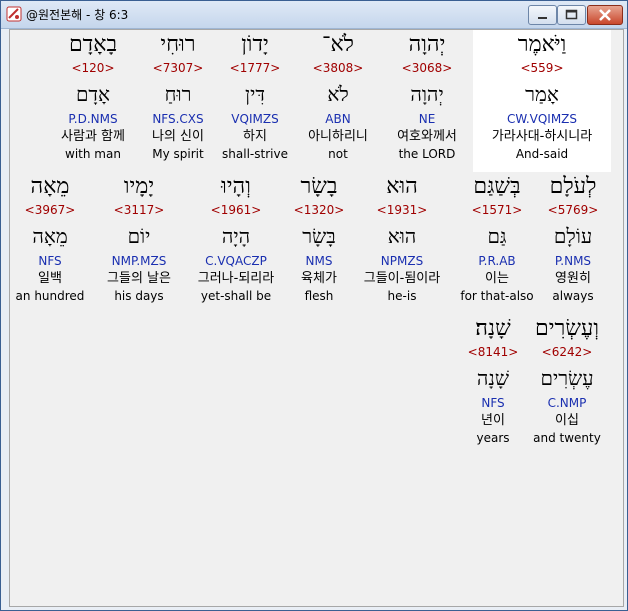 This screenshot has height=611, width=628. Describe the element at coordinates (497, 296) in the screenshot. I see `english-gloss: for that-also` at that location.